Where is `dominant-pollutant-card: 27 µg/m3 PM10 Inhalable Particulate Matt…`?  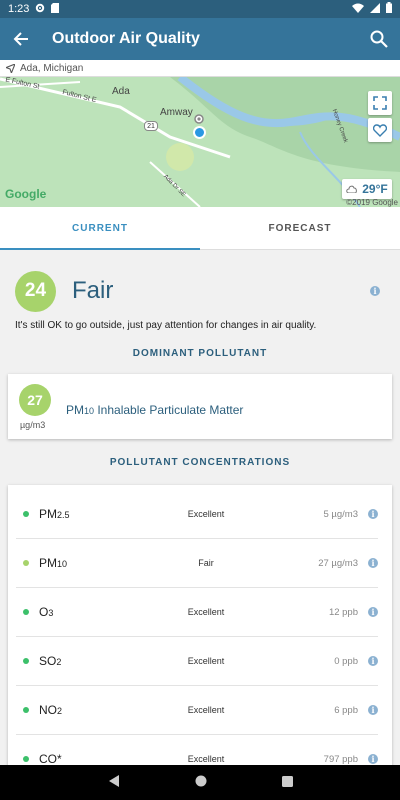
dominant-pollutant-card: 27 µg/m3 PM10 Inhalable Particulate Matt… is located at coordinates (200, 406).